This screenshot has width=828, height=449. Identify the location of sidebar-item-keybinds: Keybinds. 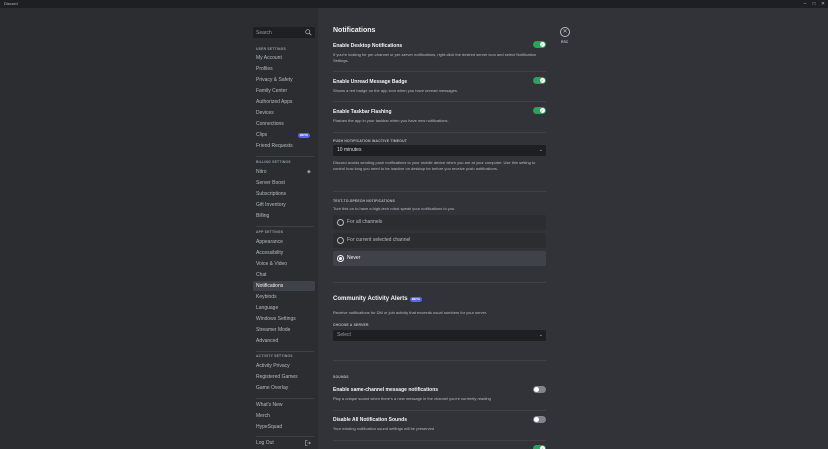
(284, 297).